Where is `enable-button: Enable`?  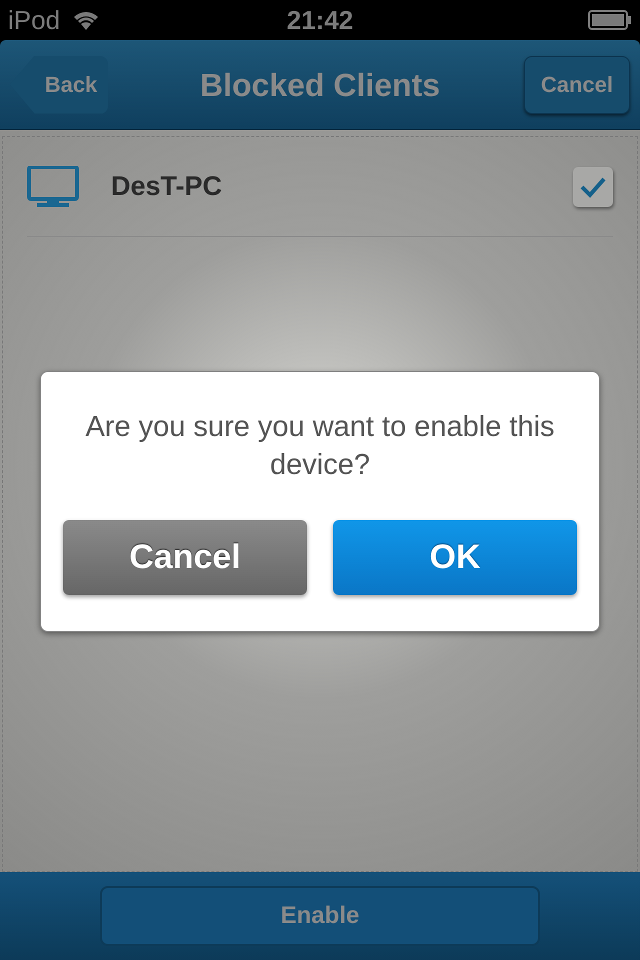
enable-button: Enable is located at coordinates (320, 916).